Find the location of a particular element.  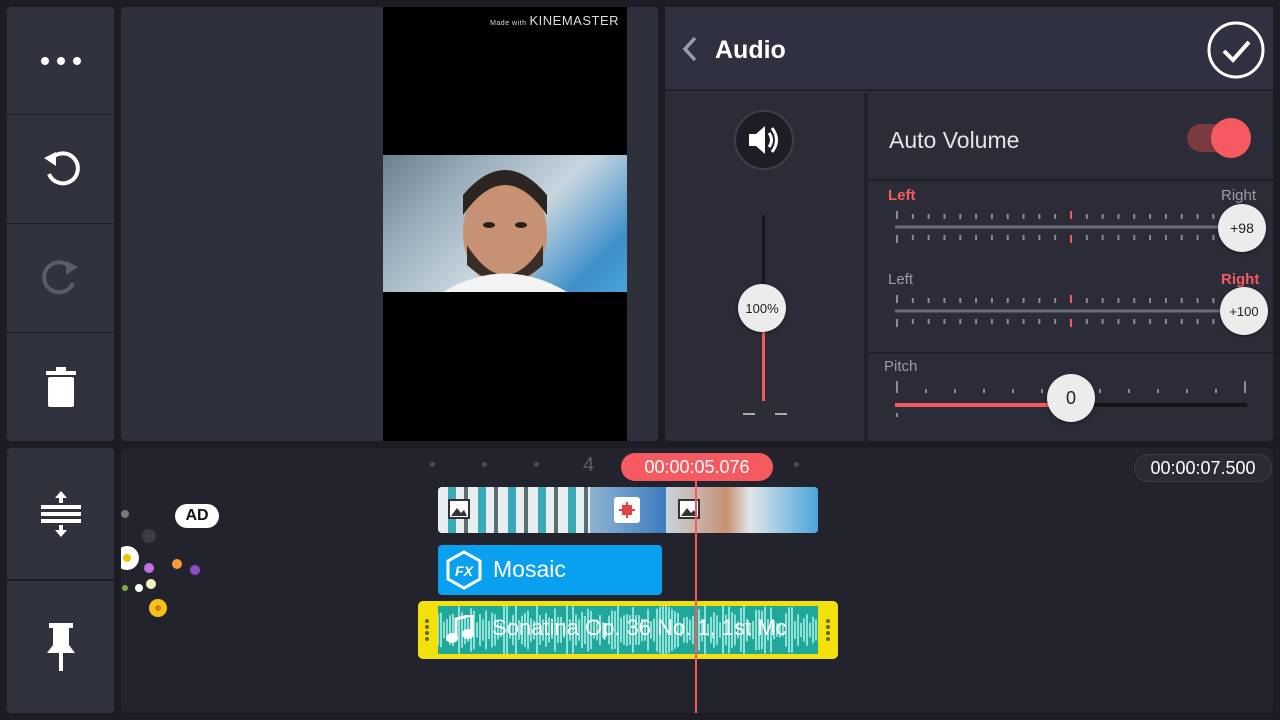

pin-button is located at coordinates (60, 647).